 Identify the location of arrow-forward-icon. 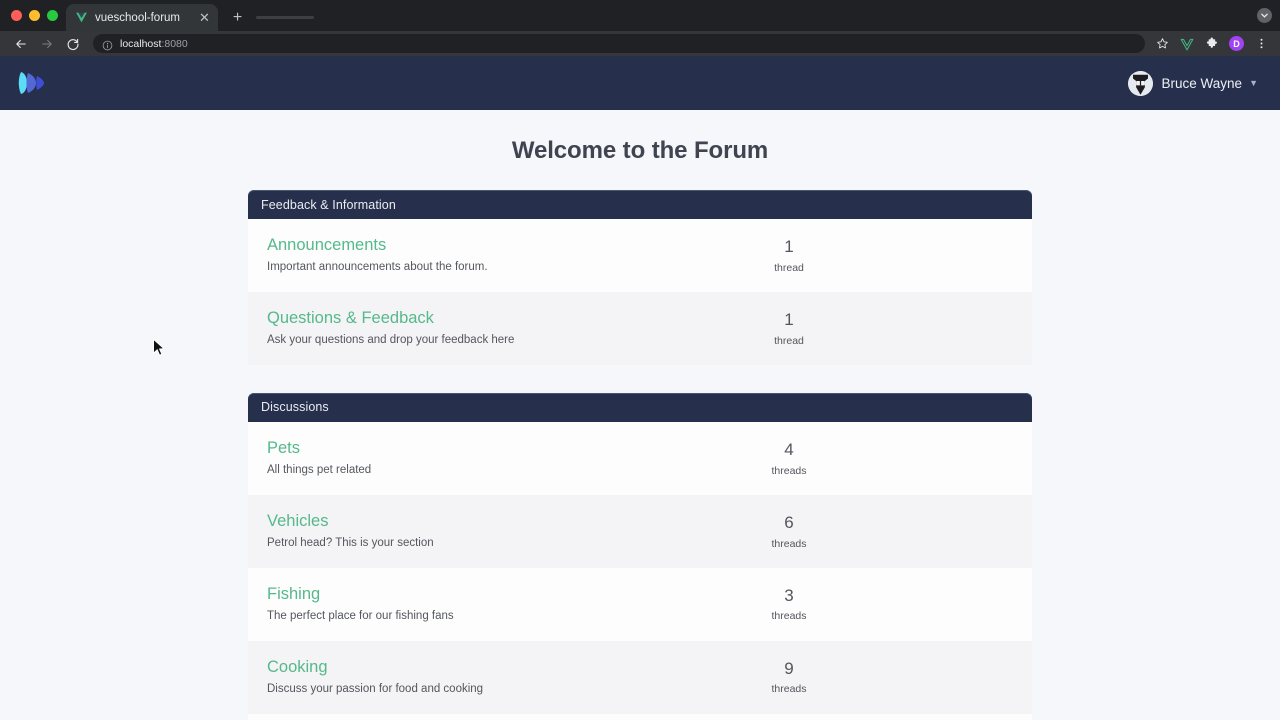
(47, 44).